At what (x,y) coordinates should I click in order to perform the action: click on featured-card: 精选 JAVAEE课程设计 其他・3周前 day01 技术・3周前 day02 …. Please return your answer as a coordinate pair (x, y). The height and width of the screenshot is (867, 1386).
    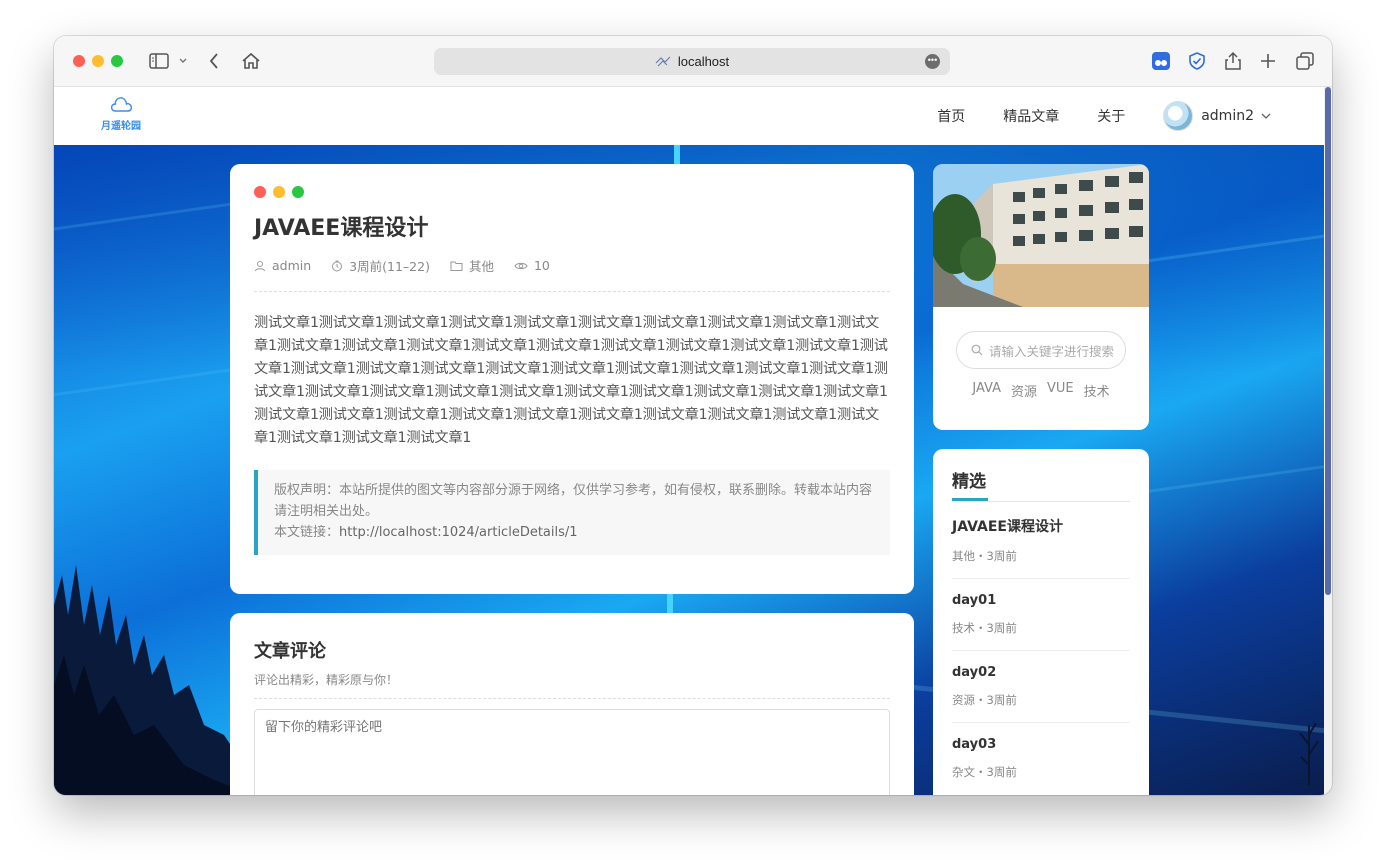
    Looking at the image, I should click on (1041, 622).